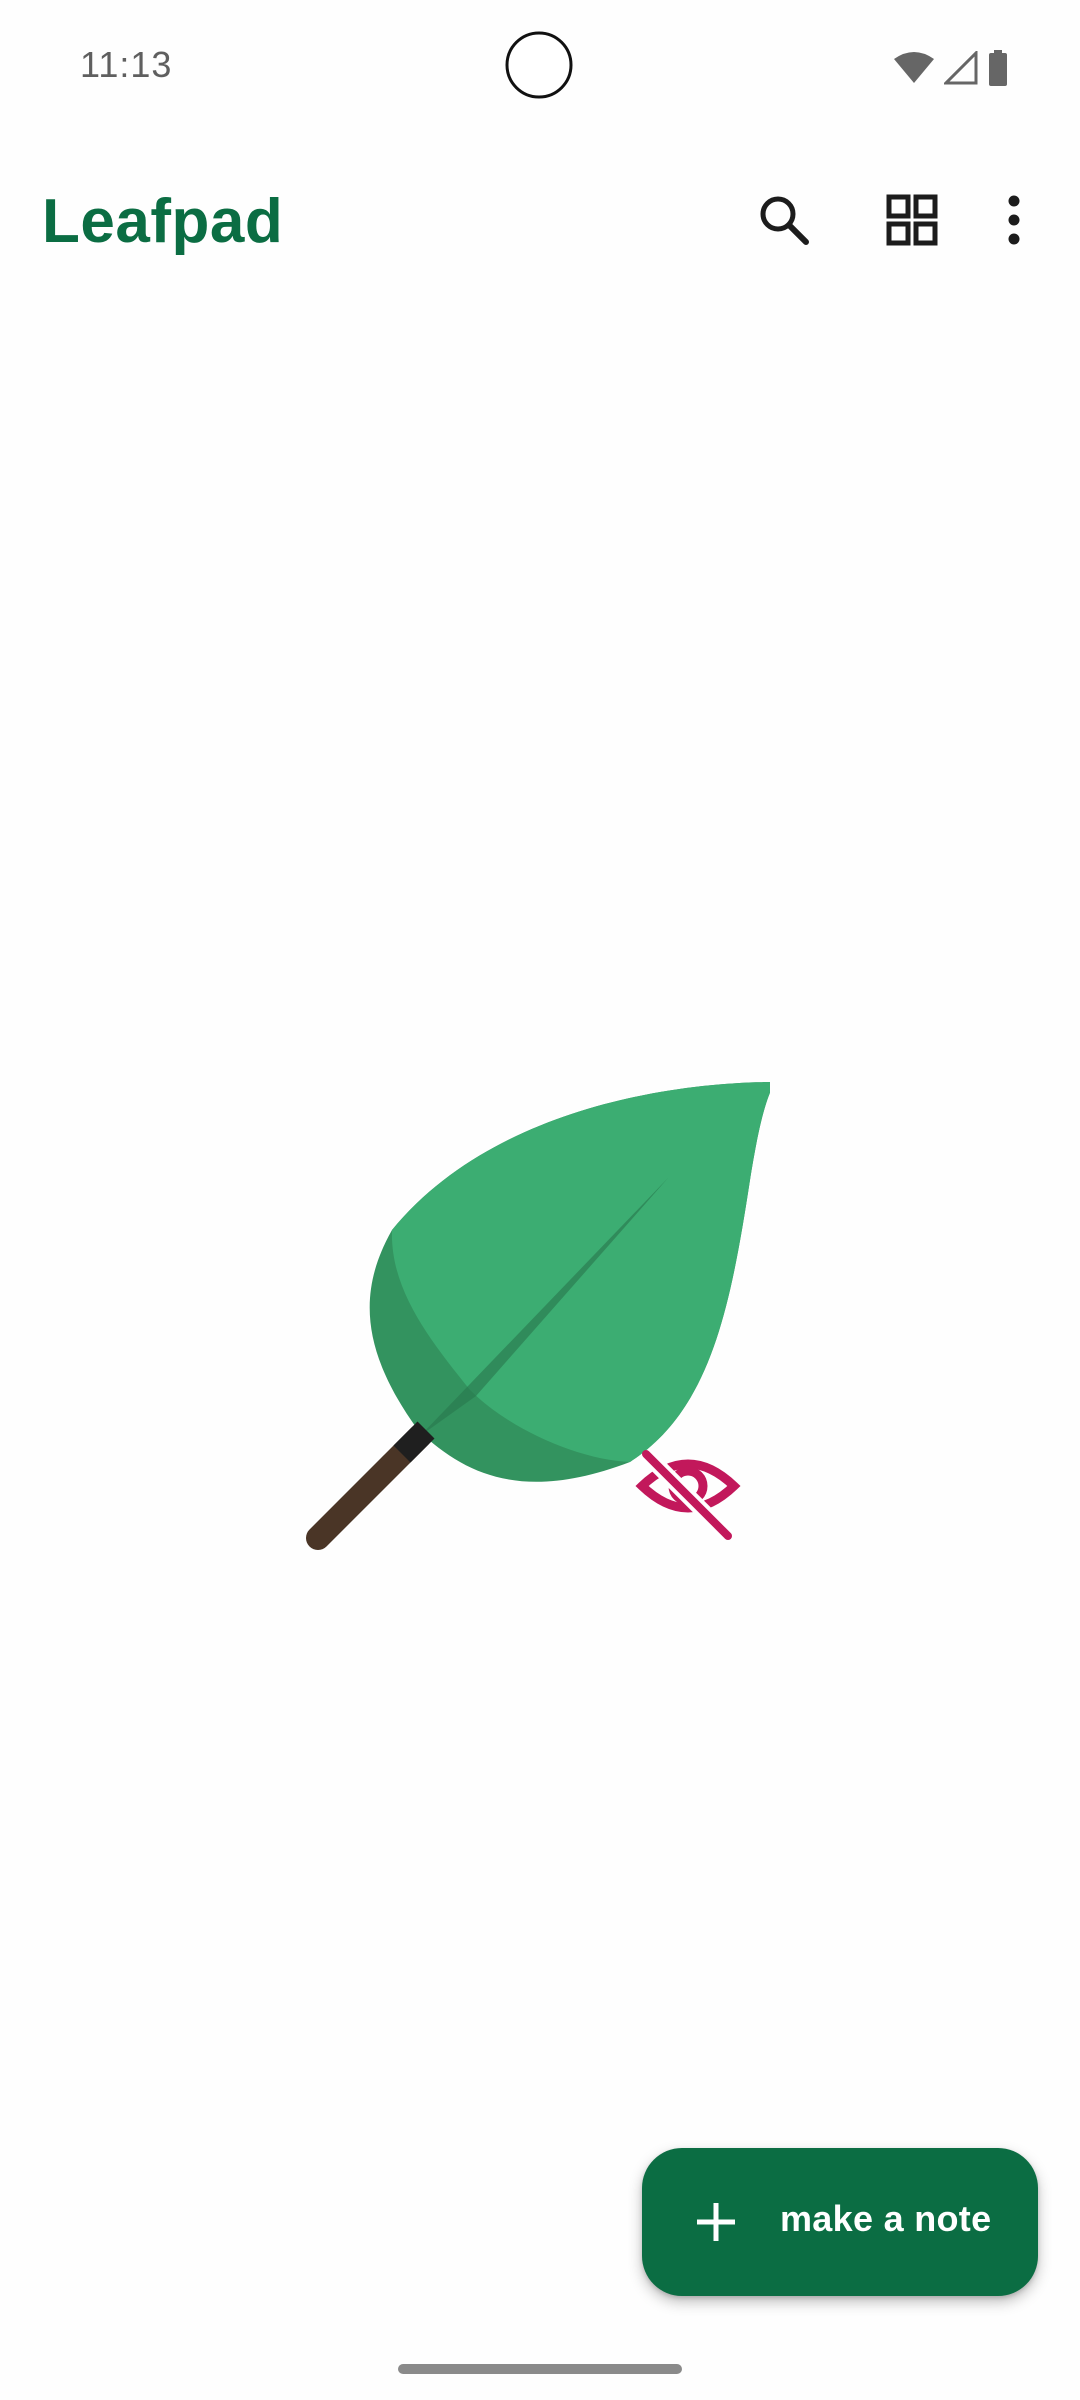 Image resolution: width=1080 pixels, height=2400 pixels. I want to click on cell-signal-icon, so click(961, 68).